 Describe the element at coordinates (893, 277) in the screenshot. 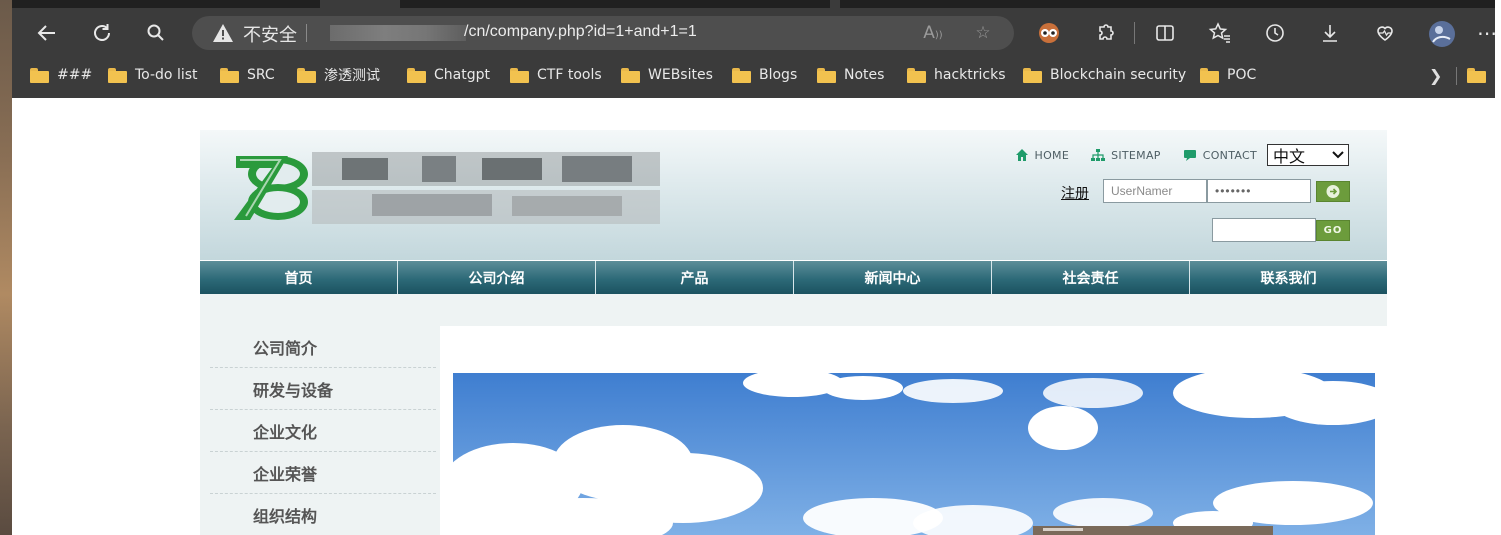

I see `nav-news: 新闻中心` at that location.